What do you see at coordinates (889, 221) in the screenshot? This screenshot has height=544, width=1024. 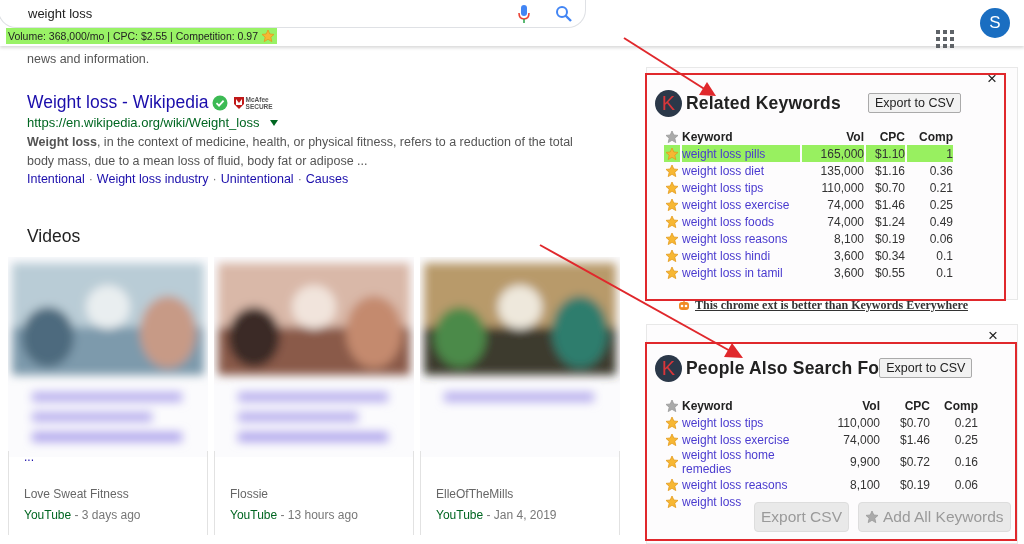 I see `table-cell-text: $1.24` at bounding box center [889, 221].